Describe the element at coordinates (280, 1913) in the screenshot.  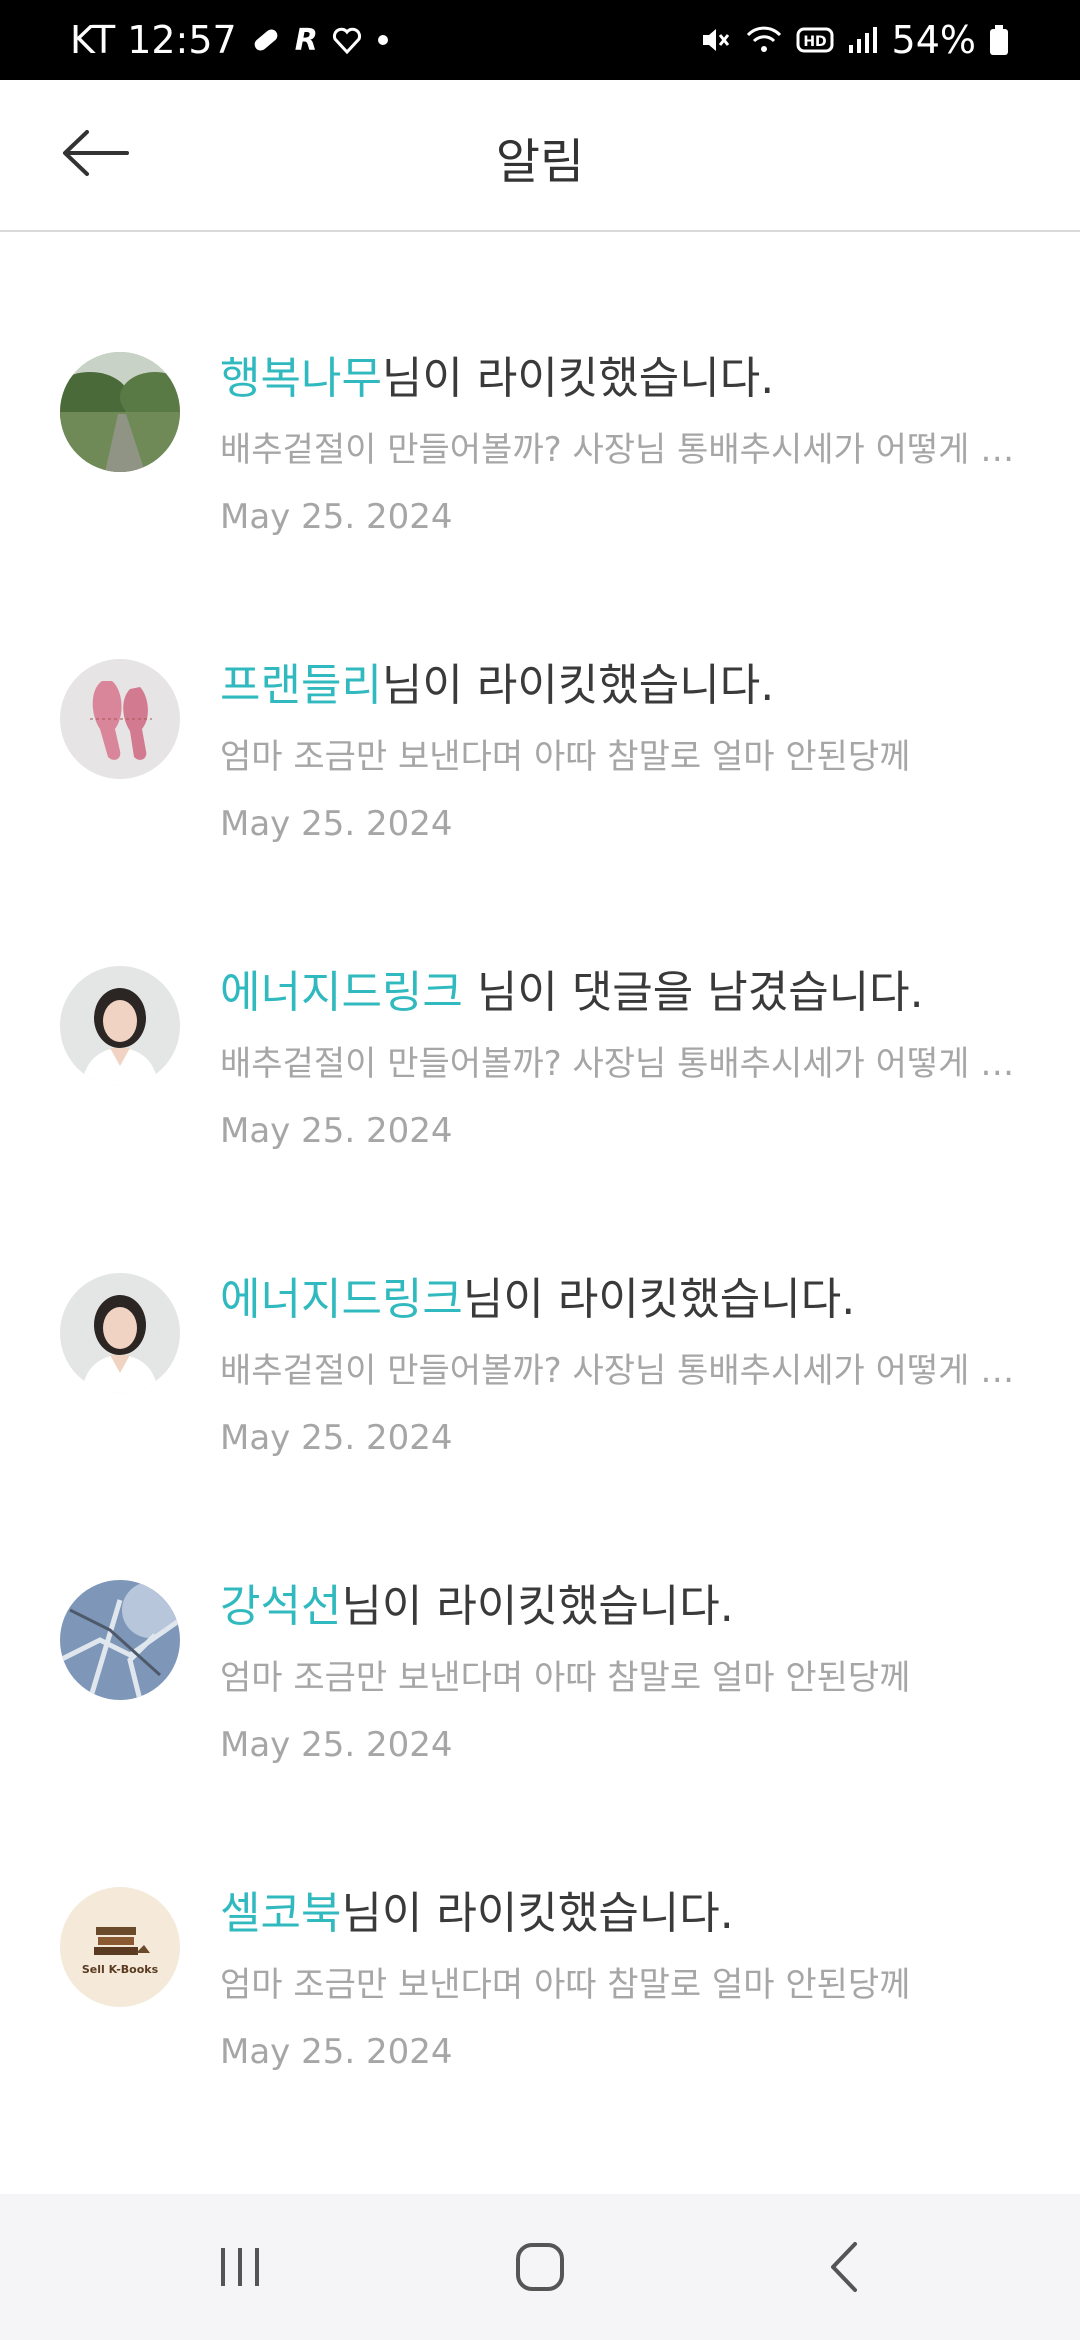
I see `username-link: 셀코북` at that location.